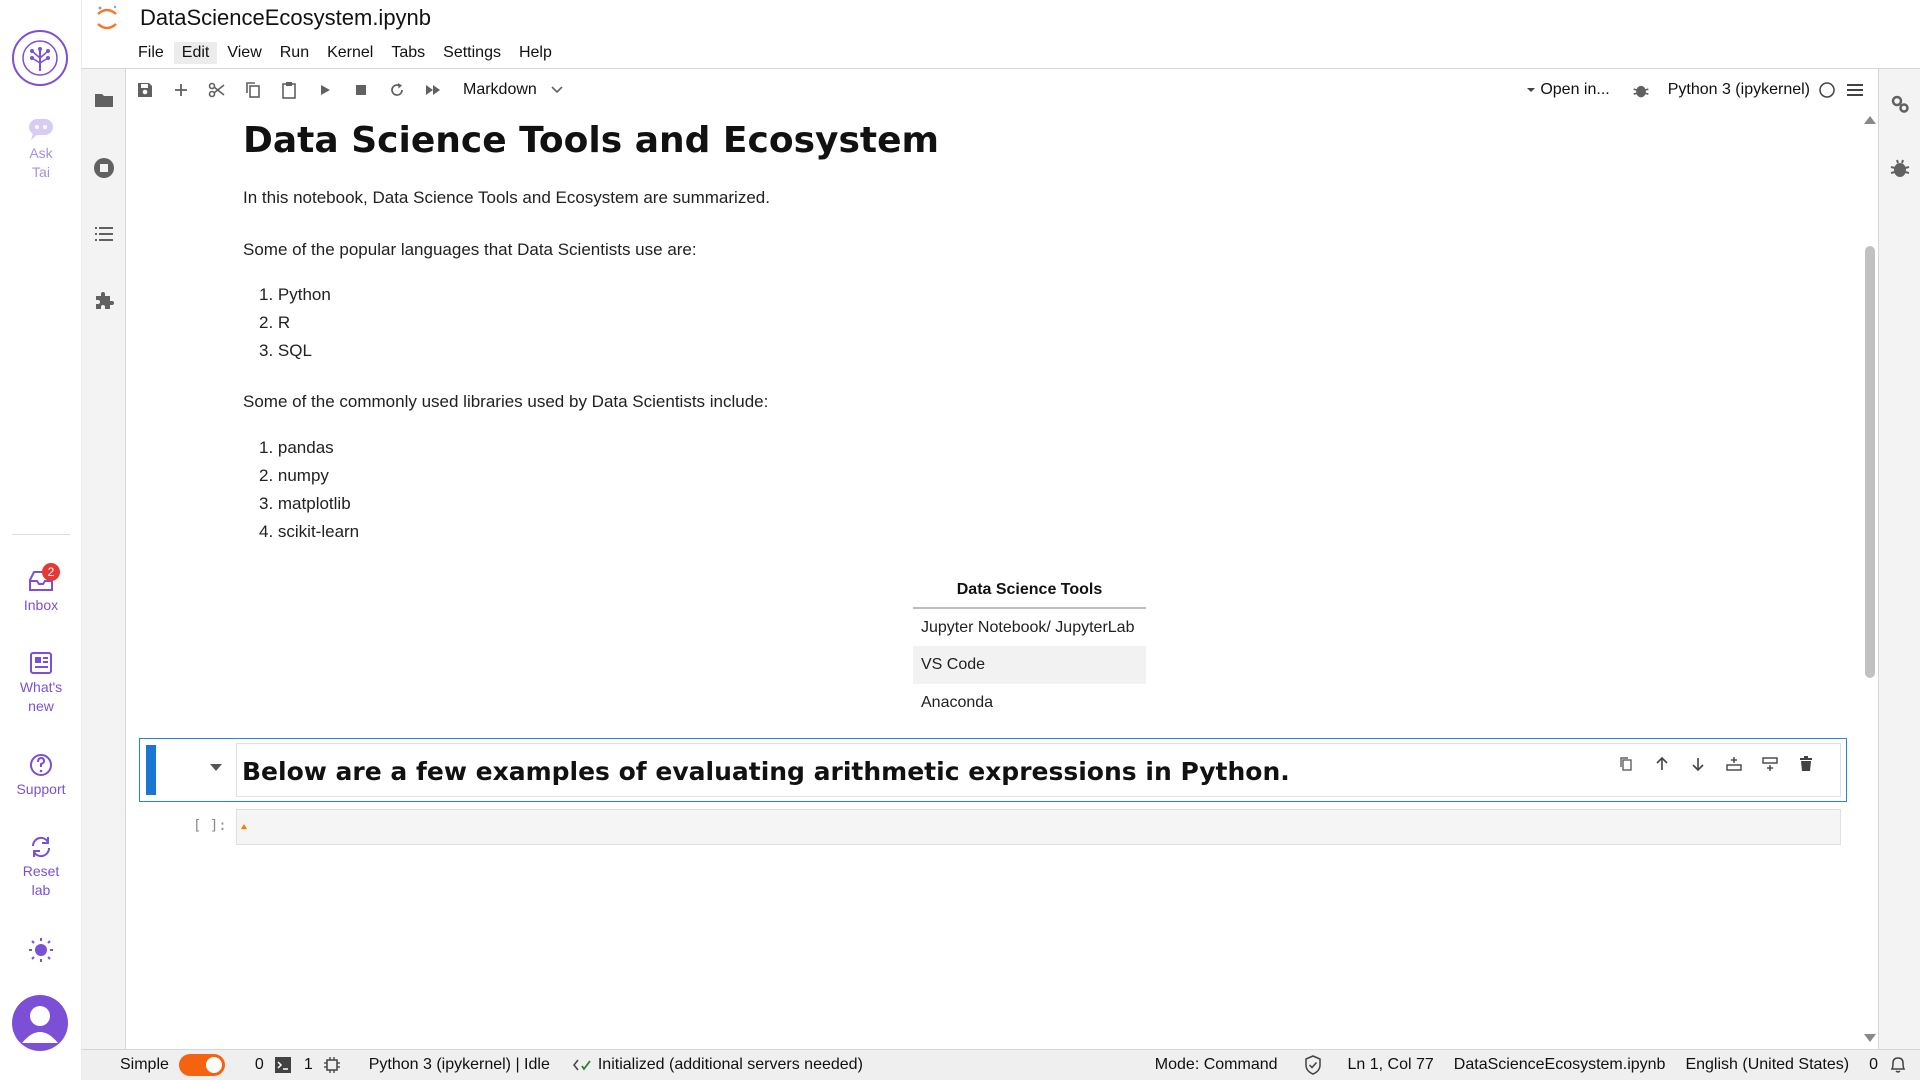 The image size is (1920, 1080). I want to click on kernel-status: Python 3 (ipykernel) | Idle, so click(459, 1065).